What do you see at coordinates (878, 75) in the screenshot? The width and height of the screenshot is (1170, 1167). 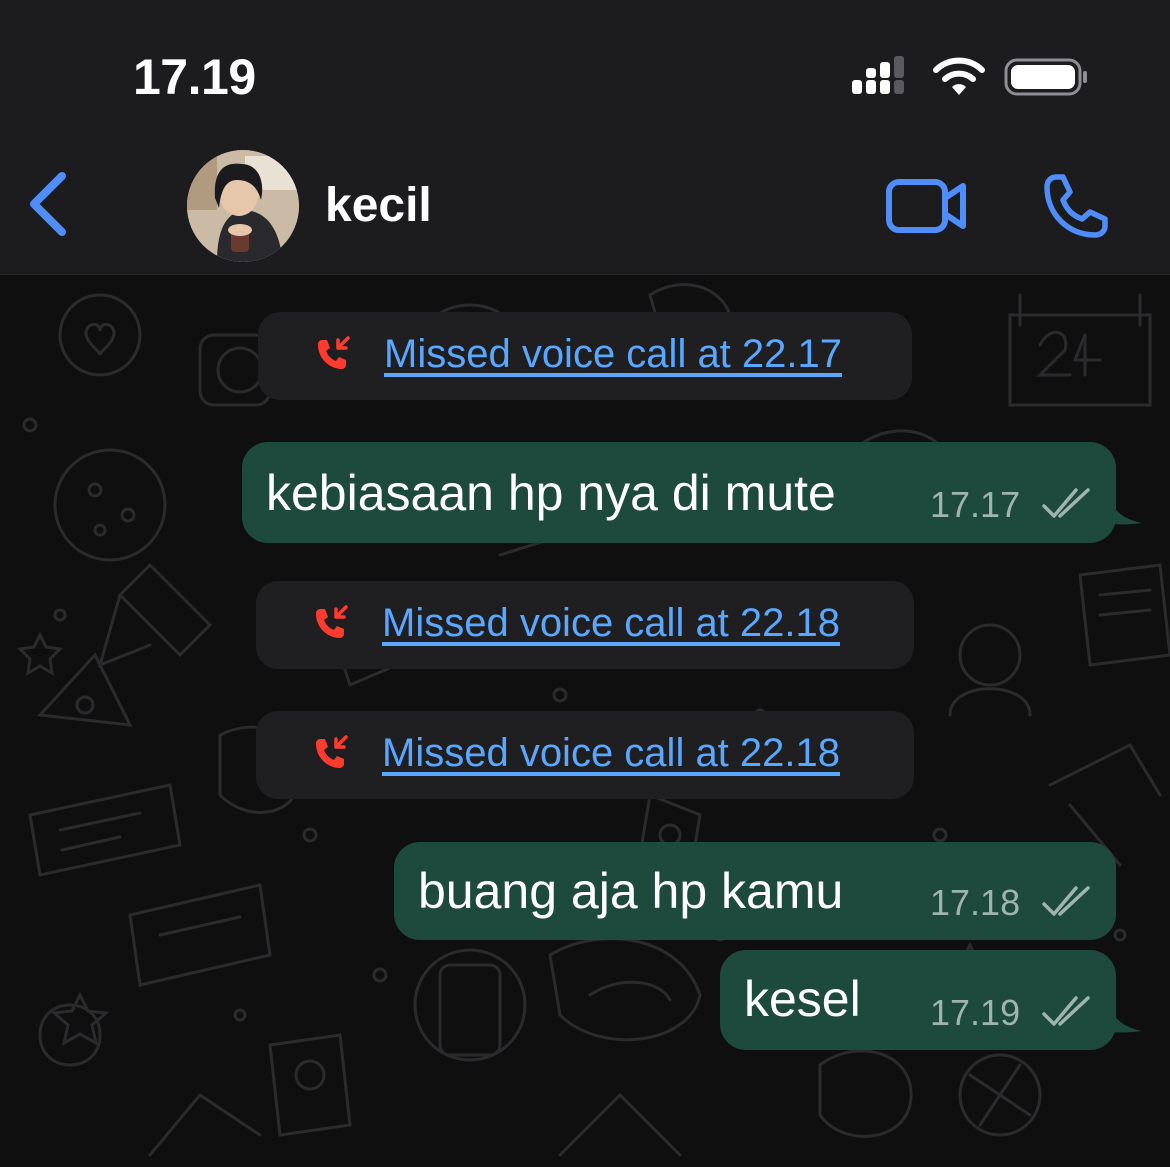 I see `cellular-signal-icon` at bounding box center [878, 75].